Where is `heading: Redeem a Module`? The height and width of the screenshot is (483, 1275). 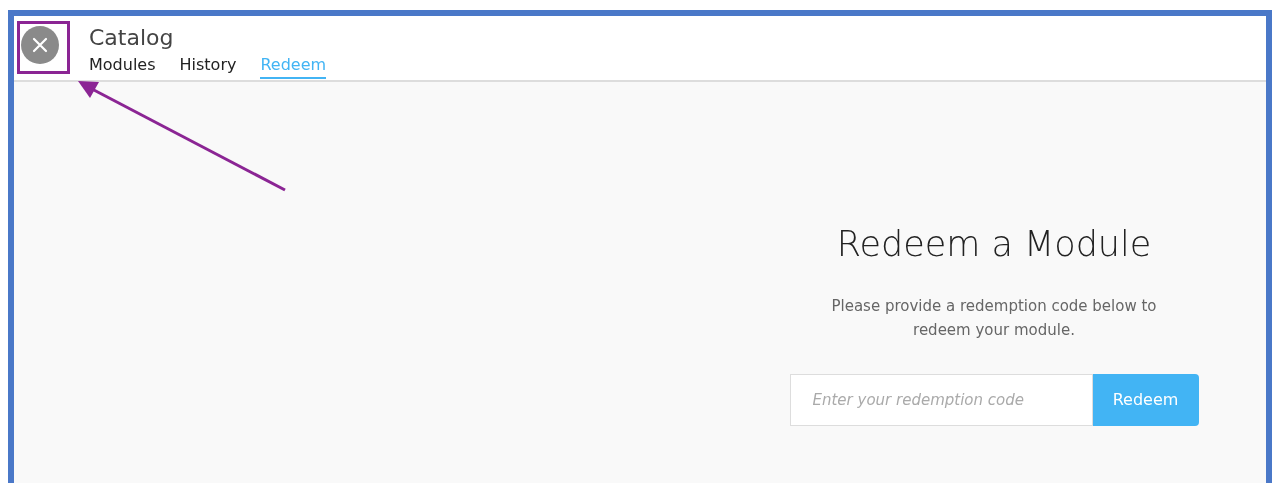 heading: Redeem a Module is located at coordinates (994, 244).